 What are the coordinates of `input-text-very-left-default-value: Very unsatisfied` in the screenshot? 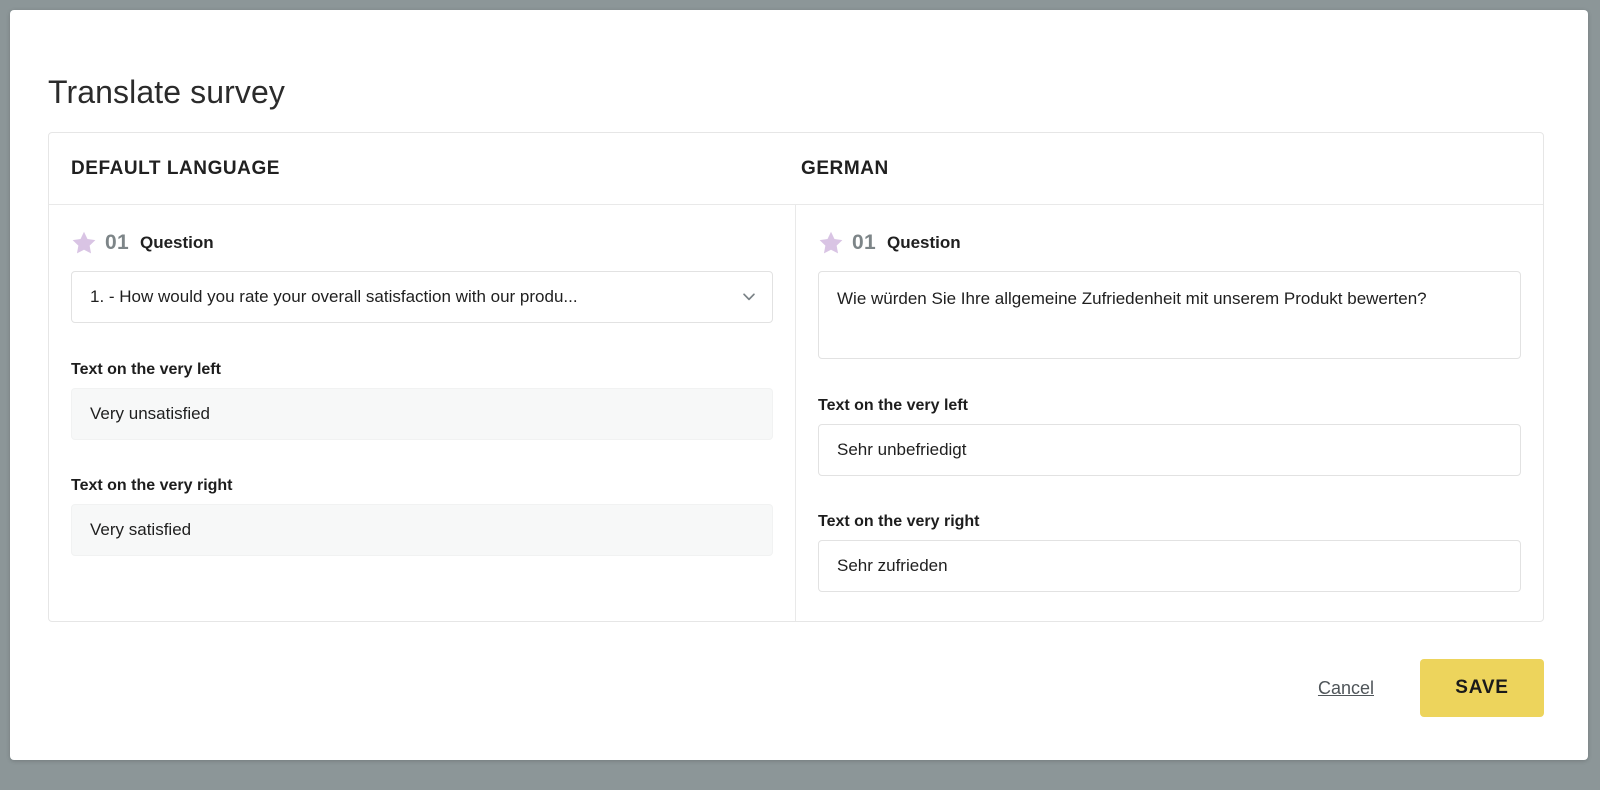 It's located at (150, 413).